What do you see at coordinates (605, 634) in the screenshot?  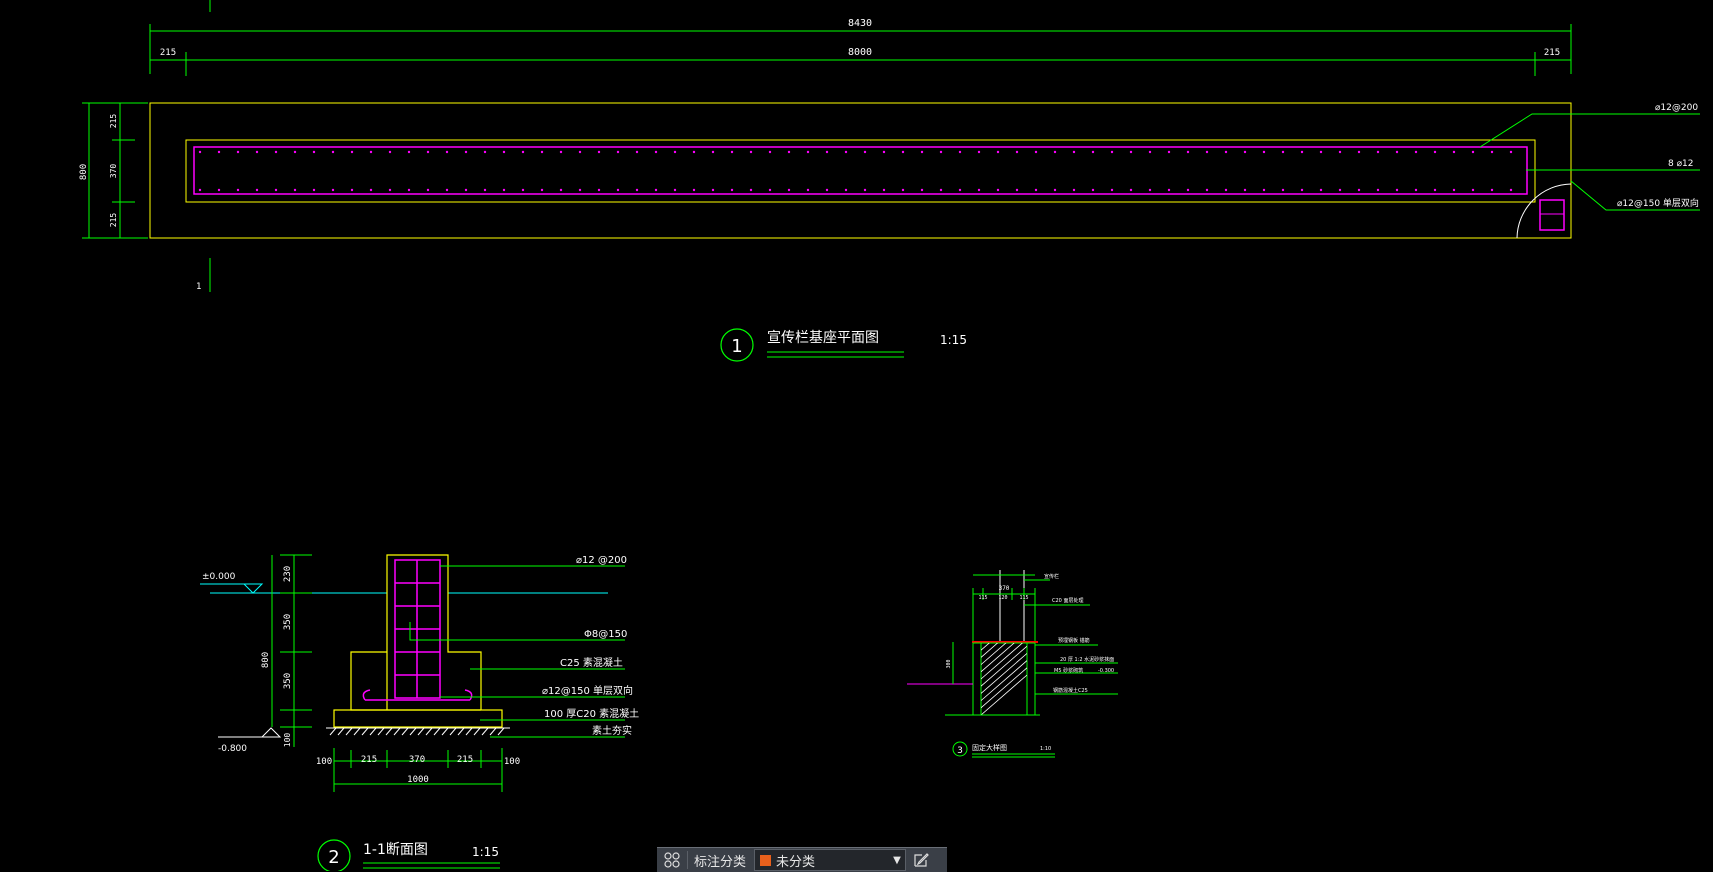 I see `section-note-2: Φ8@150` at bounding box center [605, 634].